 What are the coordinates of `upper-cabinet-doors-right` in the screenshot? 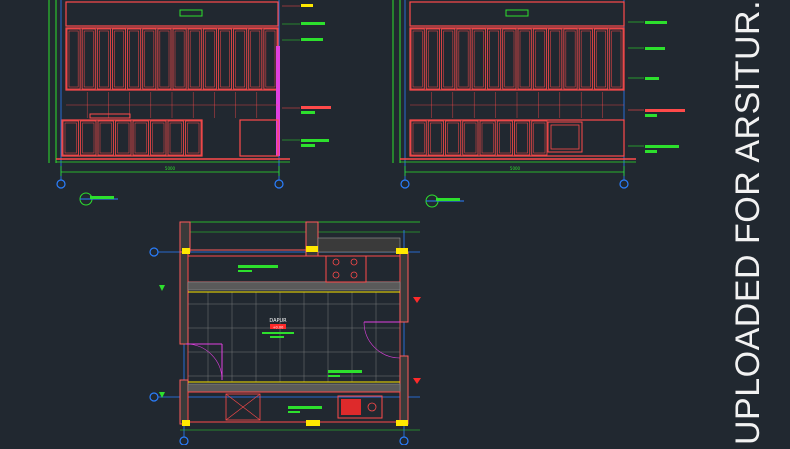 It's located at (517, 59).